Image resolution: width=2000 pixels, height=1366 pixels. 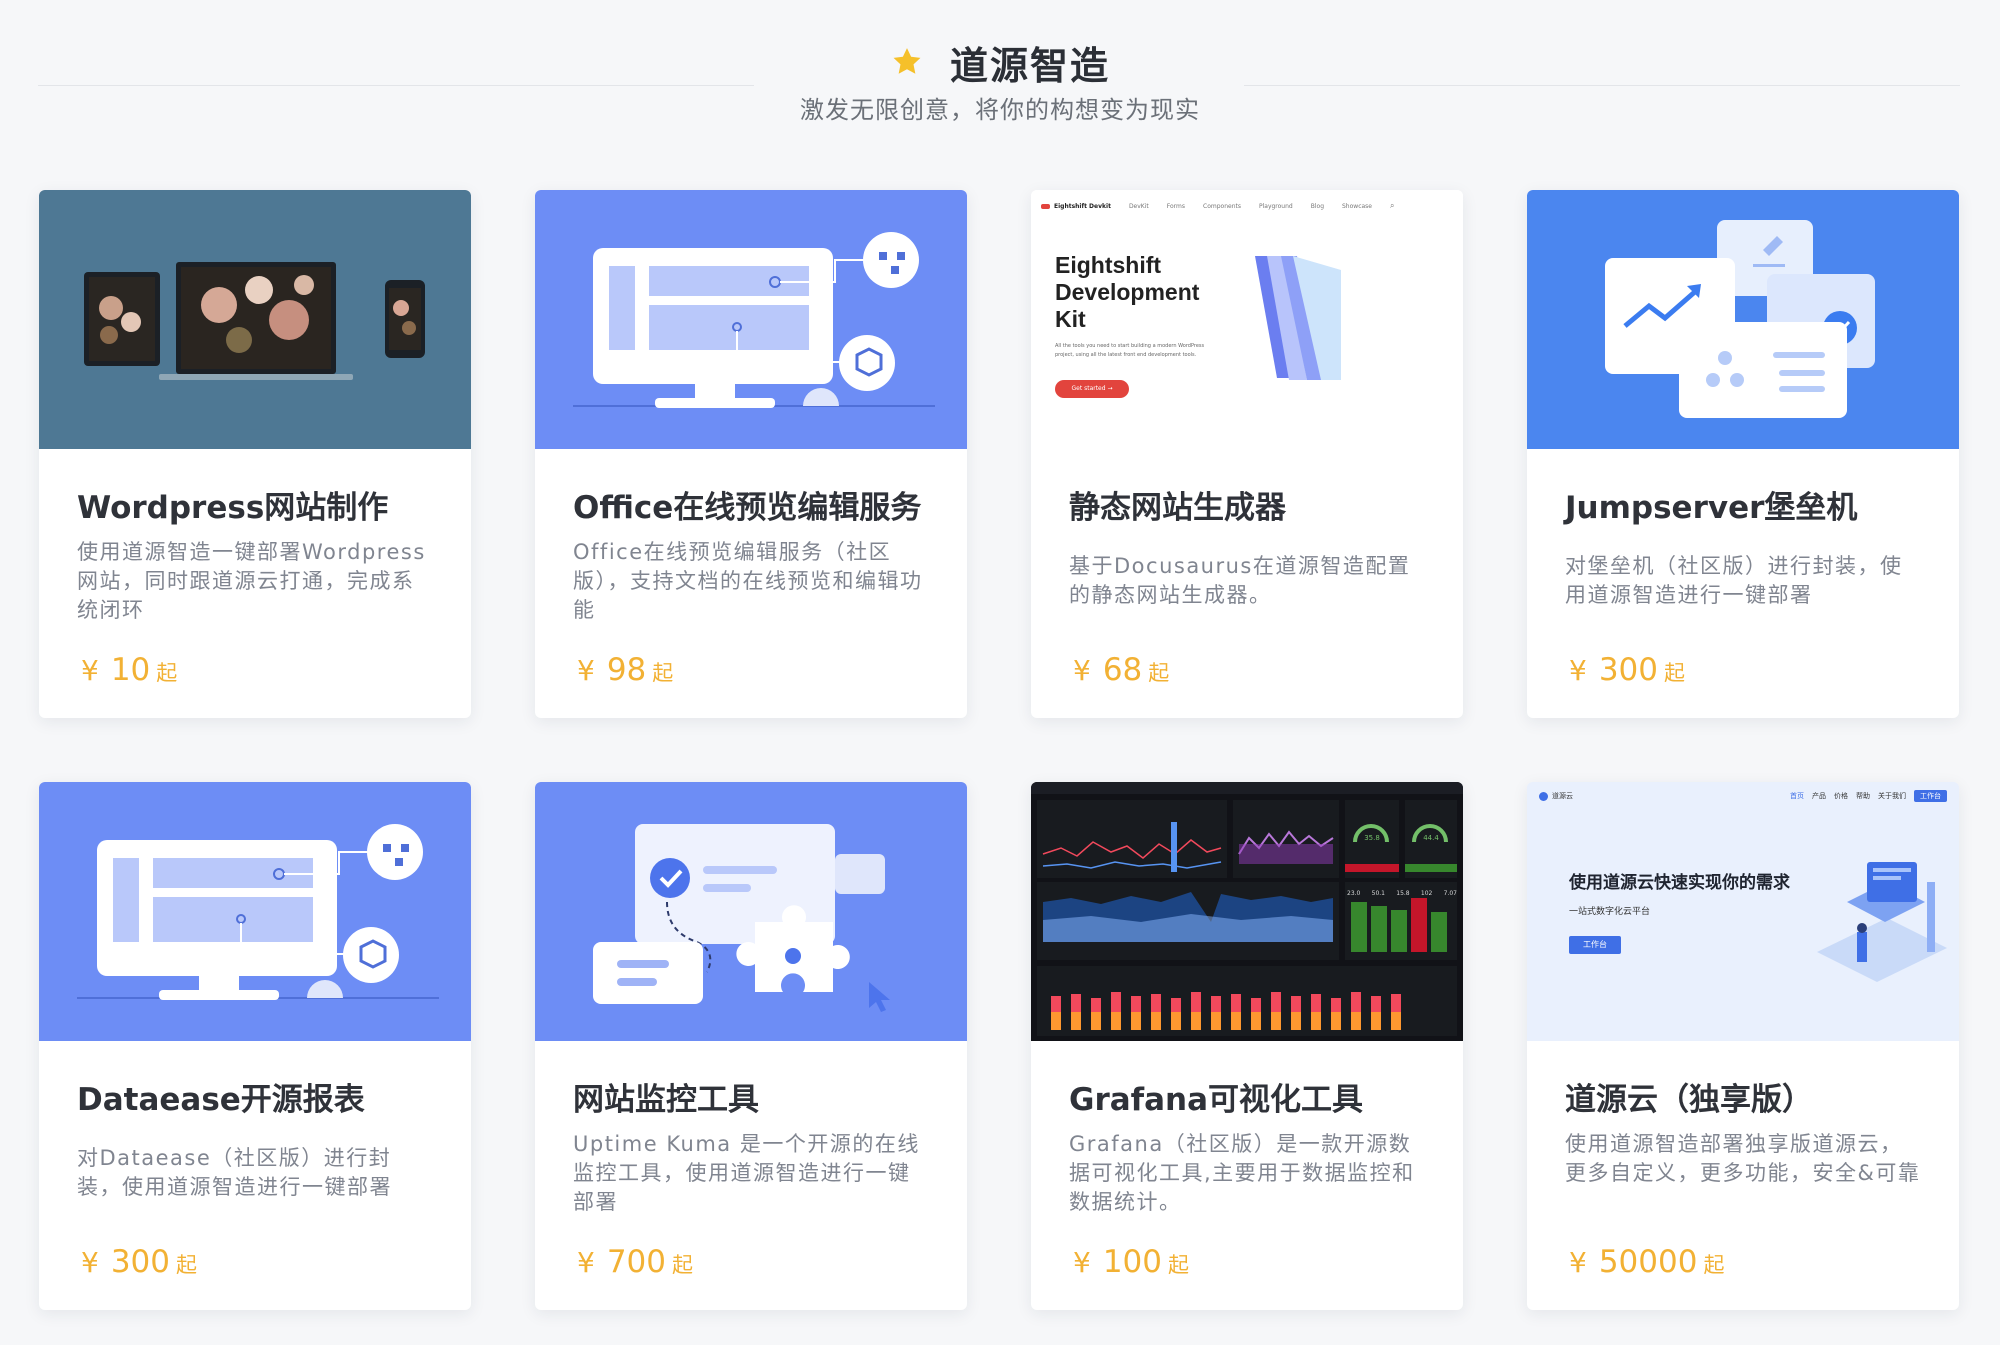 What do you see at coordinates (1450, 893) in the screenshot?
I see `grafana-stat: 7.07` at bounding box center [1450, 893].